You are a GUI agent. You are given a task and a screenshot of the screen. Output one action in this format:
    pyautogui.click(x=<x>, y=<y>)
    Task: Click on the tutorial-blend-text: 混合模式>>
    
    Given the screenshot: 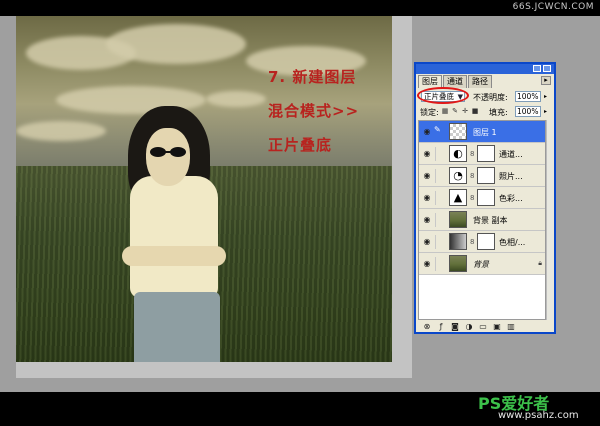 What is the action you would take?
    pyautogui.click(x=314, y=111)
    